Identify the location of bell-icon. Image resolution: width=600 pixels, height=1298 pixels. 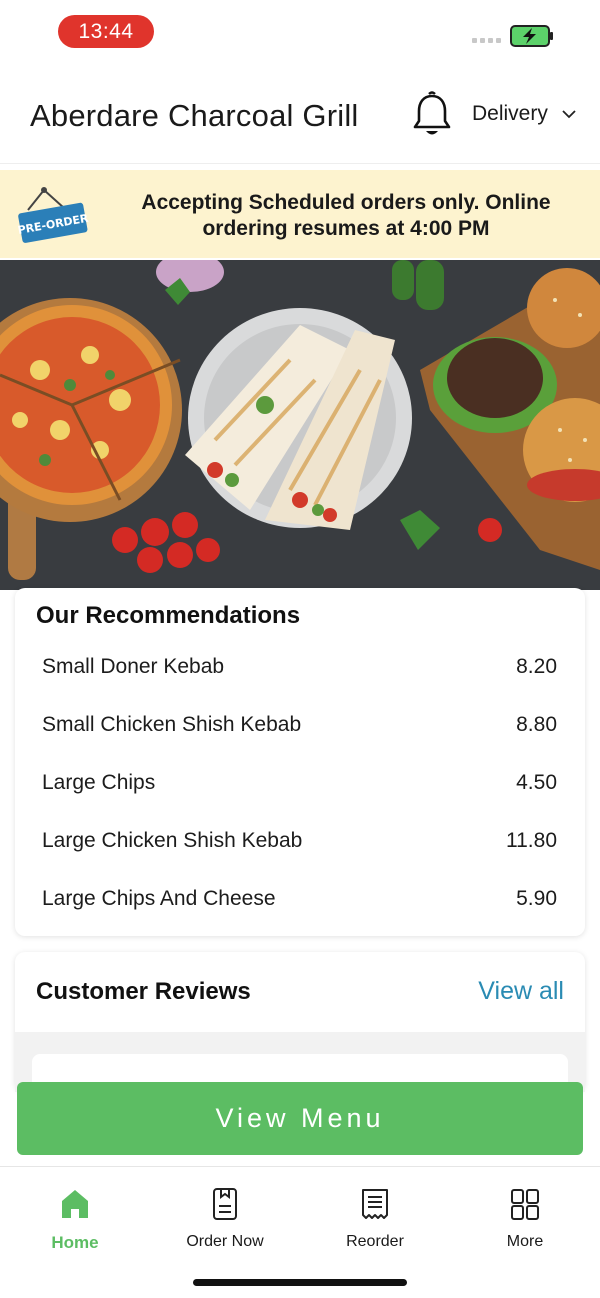
(432, 115).